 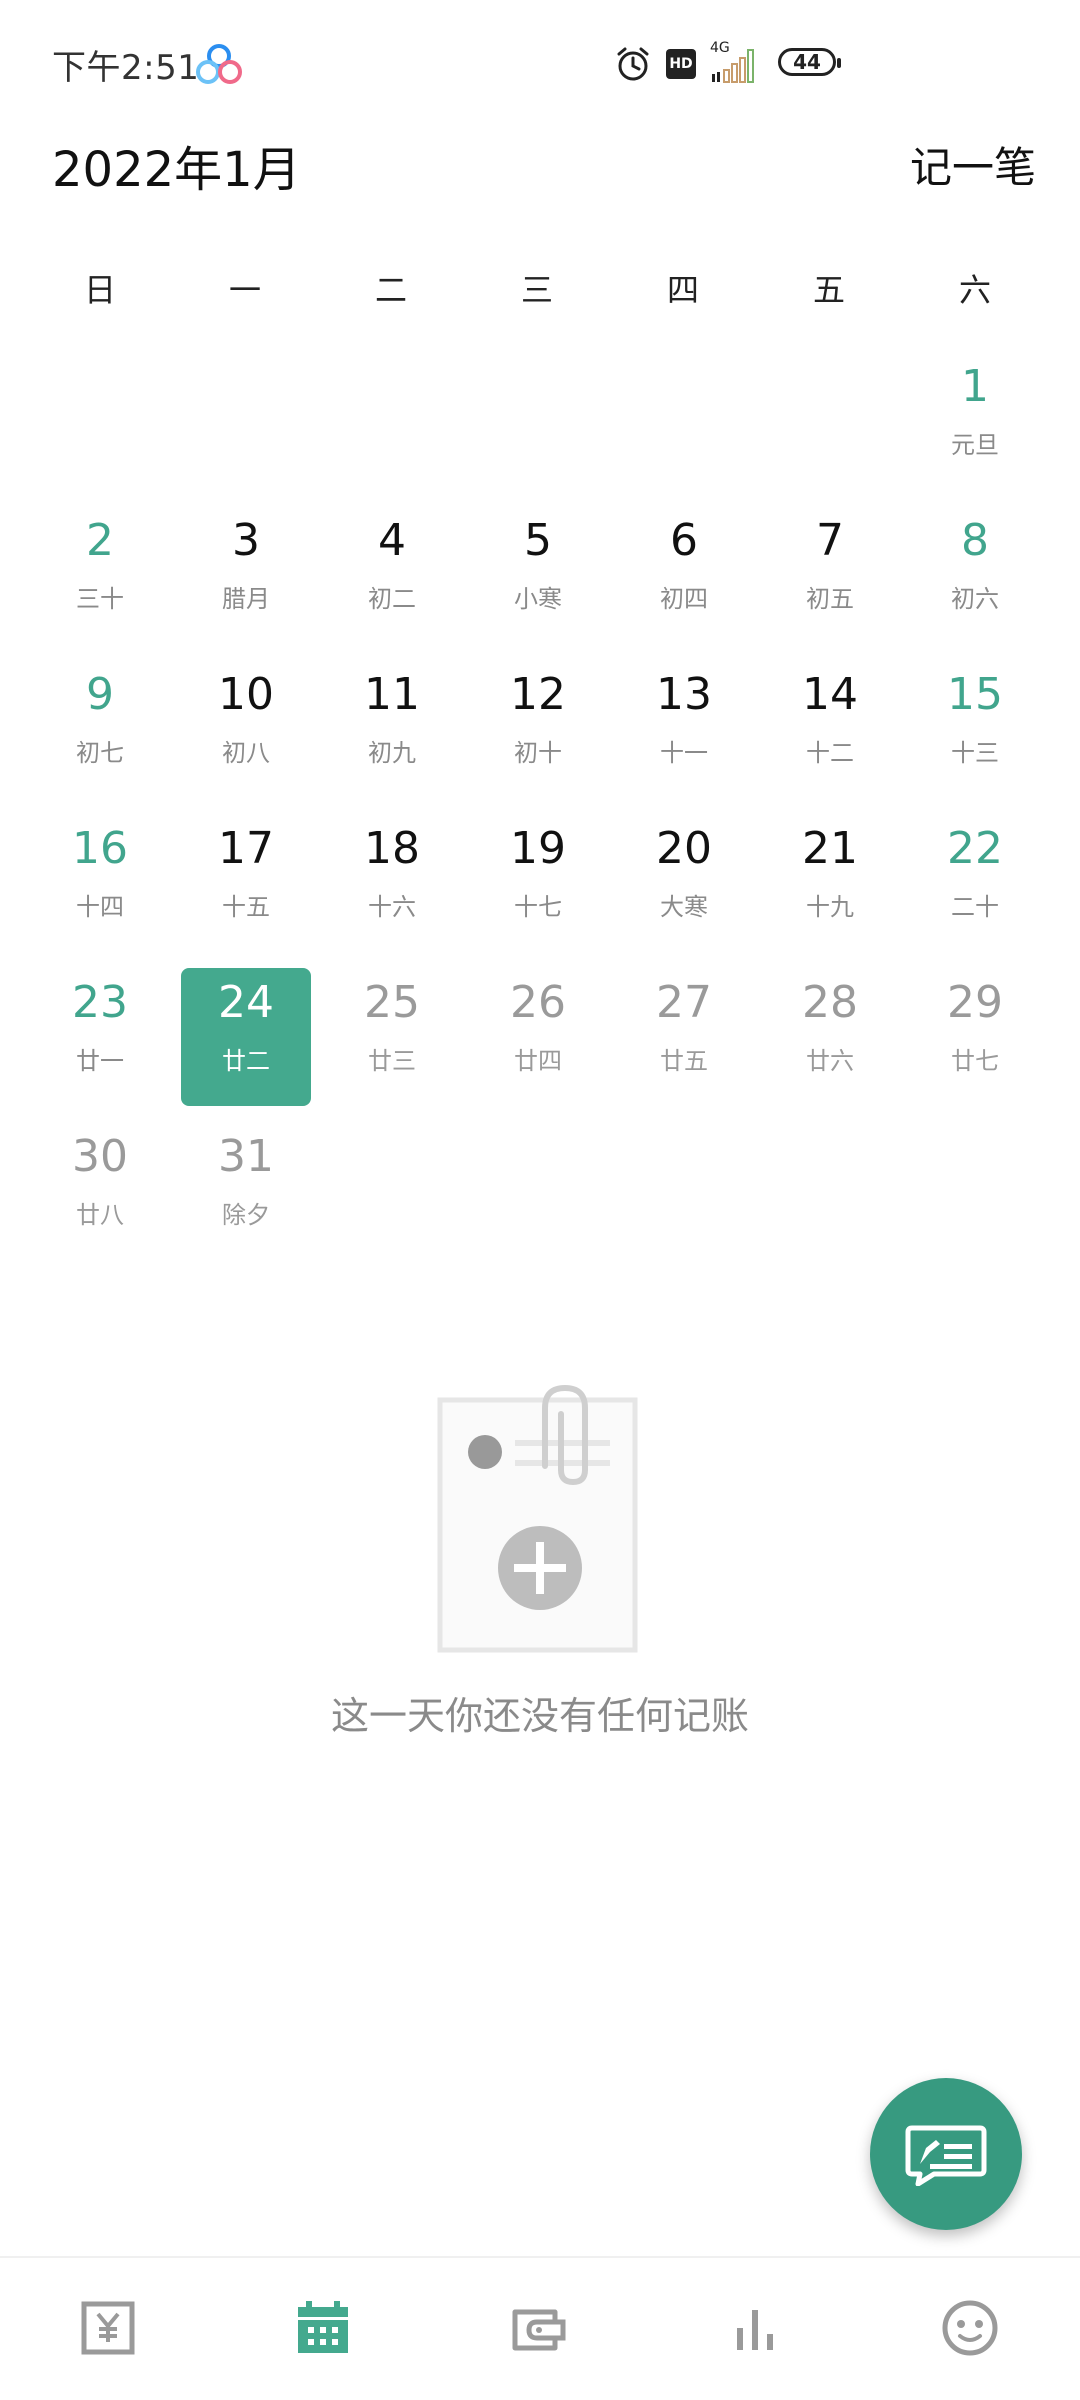 I want to click on day-cell: 9 初七, so click(x=100, y=729).